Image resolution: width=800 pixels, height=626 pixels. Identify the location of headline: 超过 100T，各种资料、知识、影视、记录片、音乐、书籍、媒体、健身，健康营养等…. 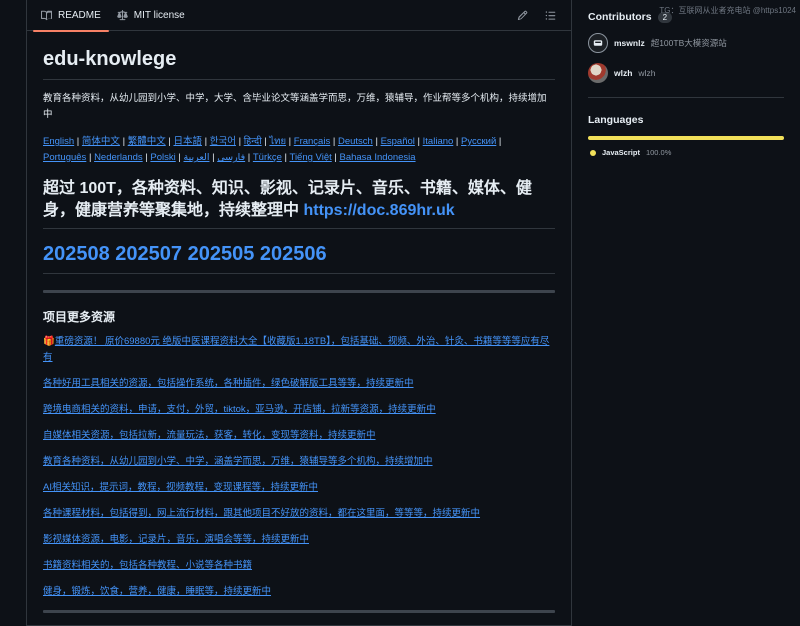
(299, 203).